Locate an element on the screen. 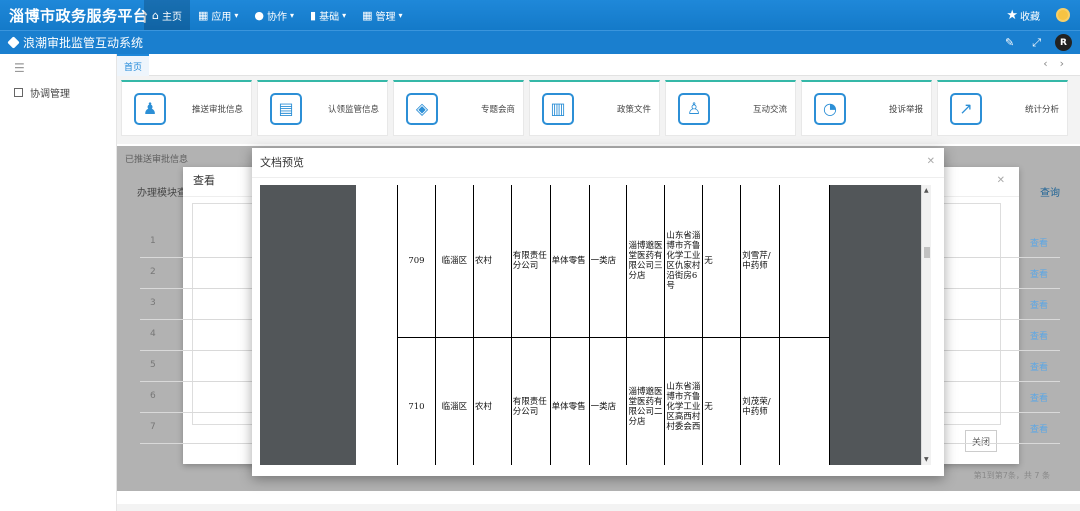 This screenshot has width=1080, height=511. card-push-approval: ♟ 推送审批信息 is located at coordinates (186, 108).